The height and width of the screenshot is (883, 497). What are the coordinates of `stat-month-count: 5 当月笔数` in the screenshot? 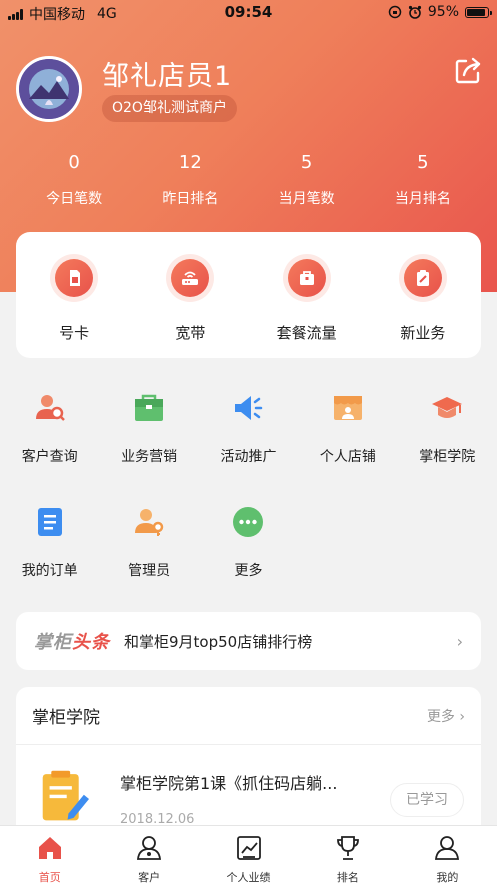 It's located at (307, 180).